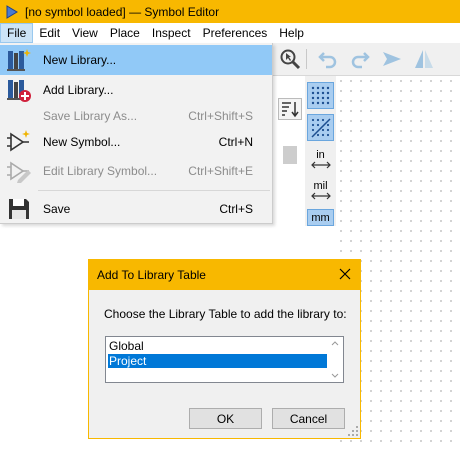  I want to click on app-icon, so click(12, 11).